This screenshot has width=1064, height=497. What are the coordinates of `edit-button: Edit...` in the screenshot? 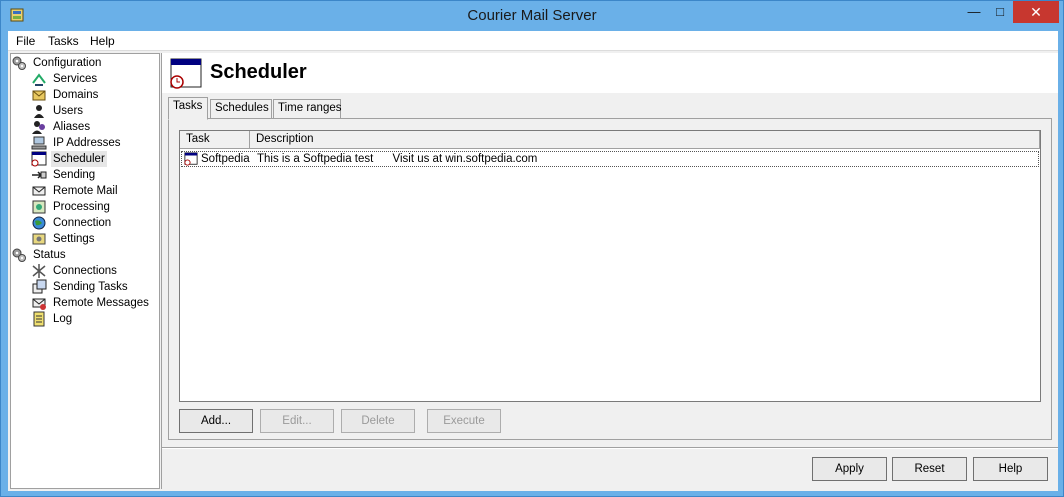 It's located at (297, 421).